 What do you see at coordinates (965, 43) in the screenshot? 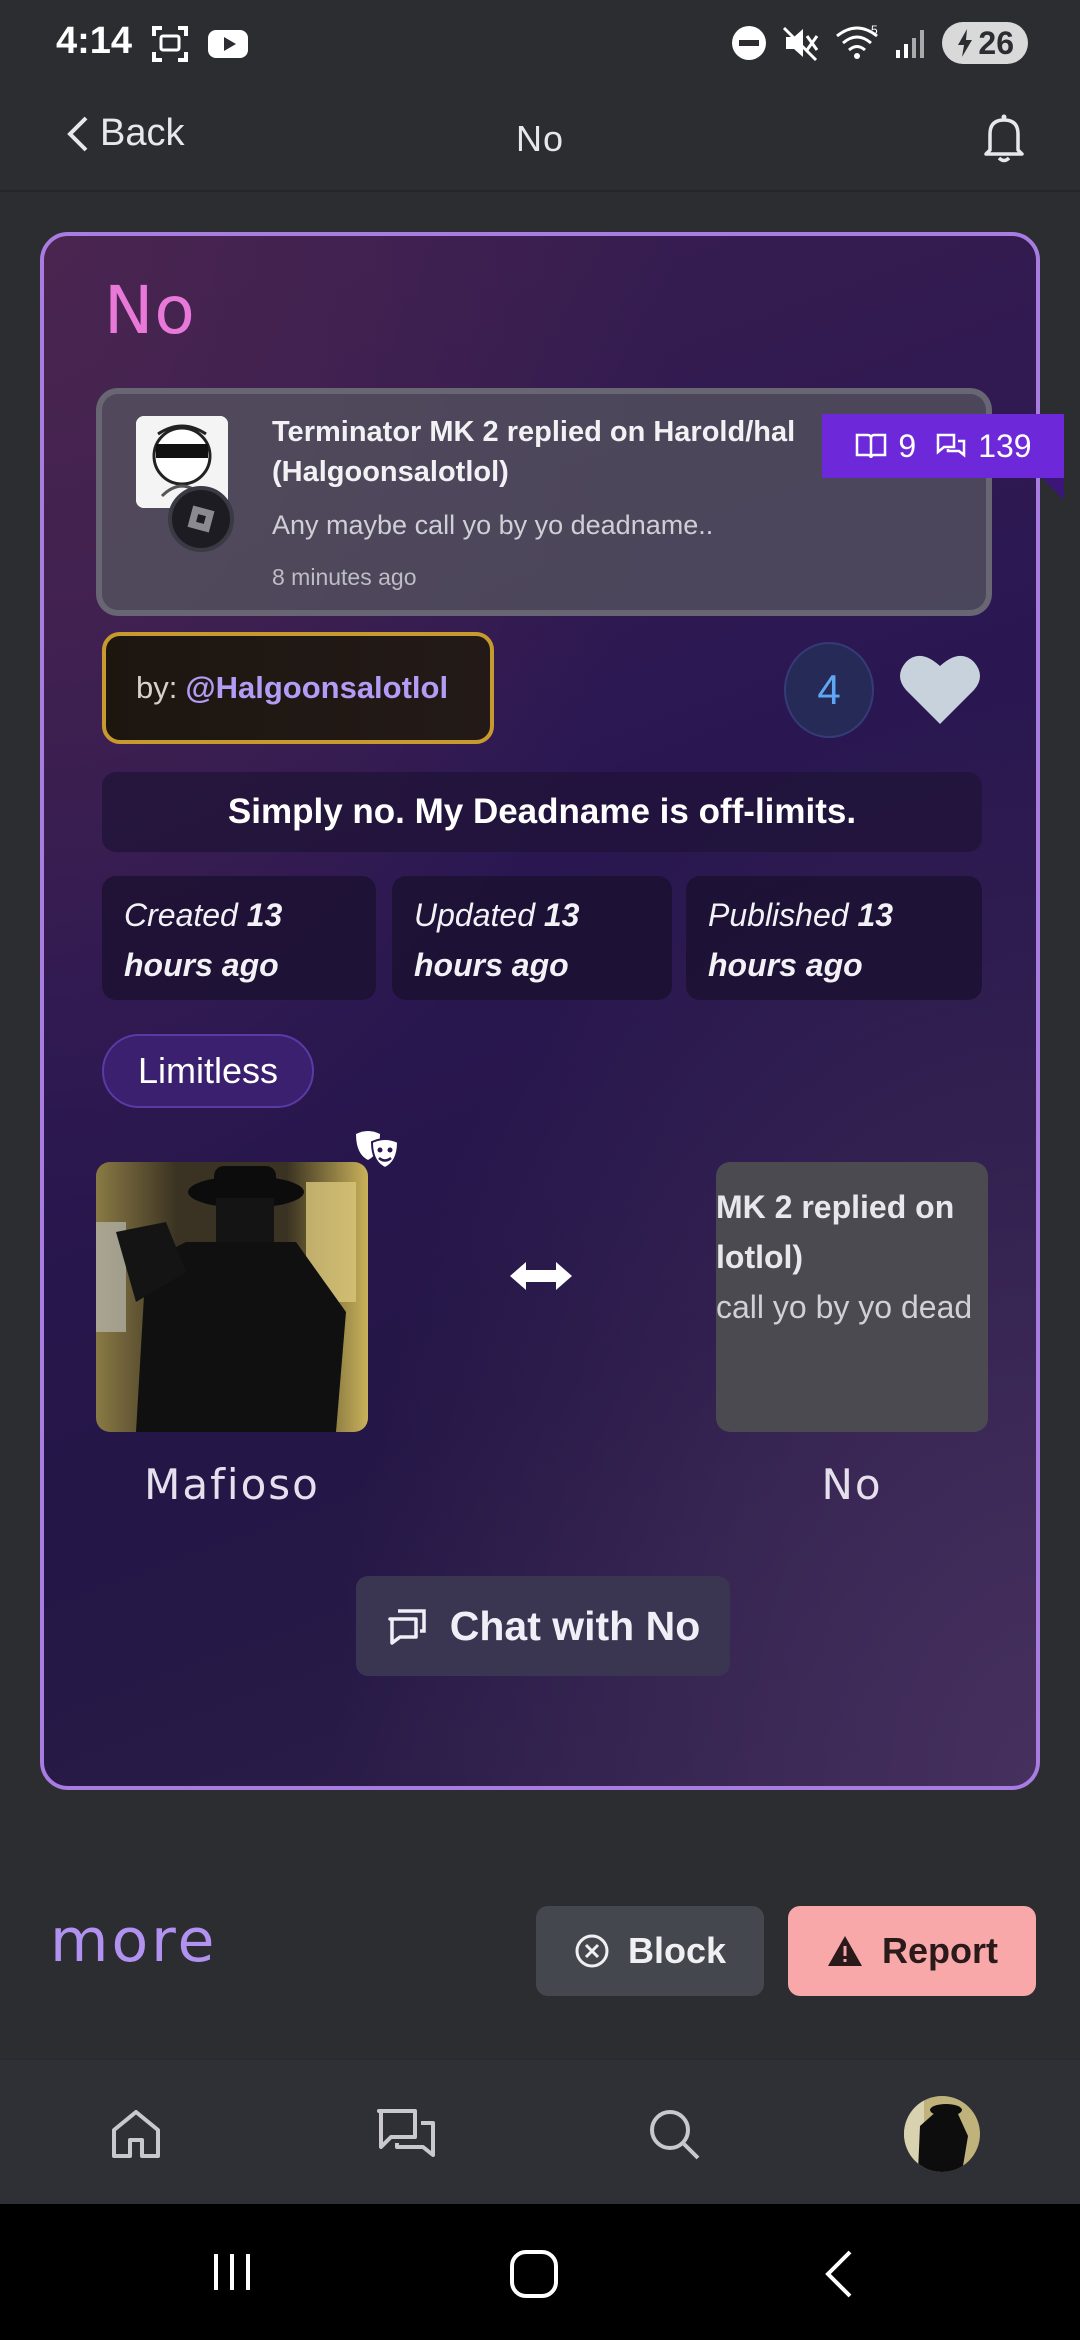
I see `charging-icon` at bounding box center [965, 43].